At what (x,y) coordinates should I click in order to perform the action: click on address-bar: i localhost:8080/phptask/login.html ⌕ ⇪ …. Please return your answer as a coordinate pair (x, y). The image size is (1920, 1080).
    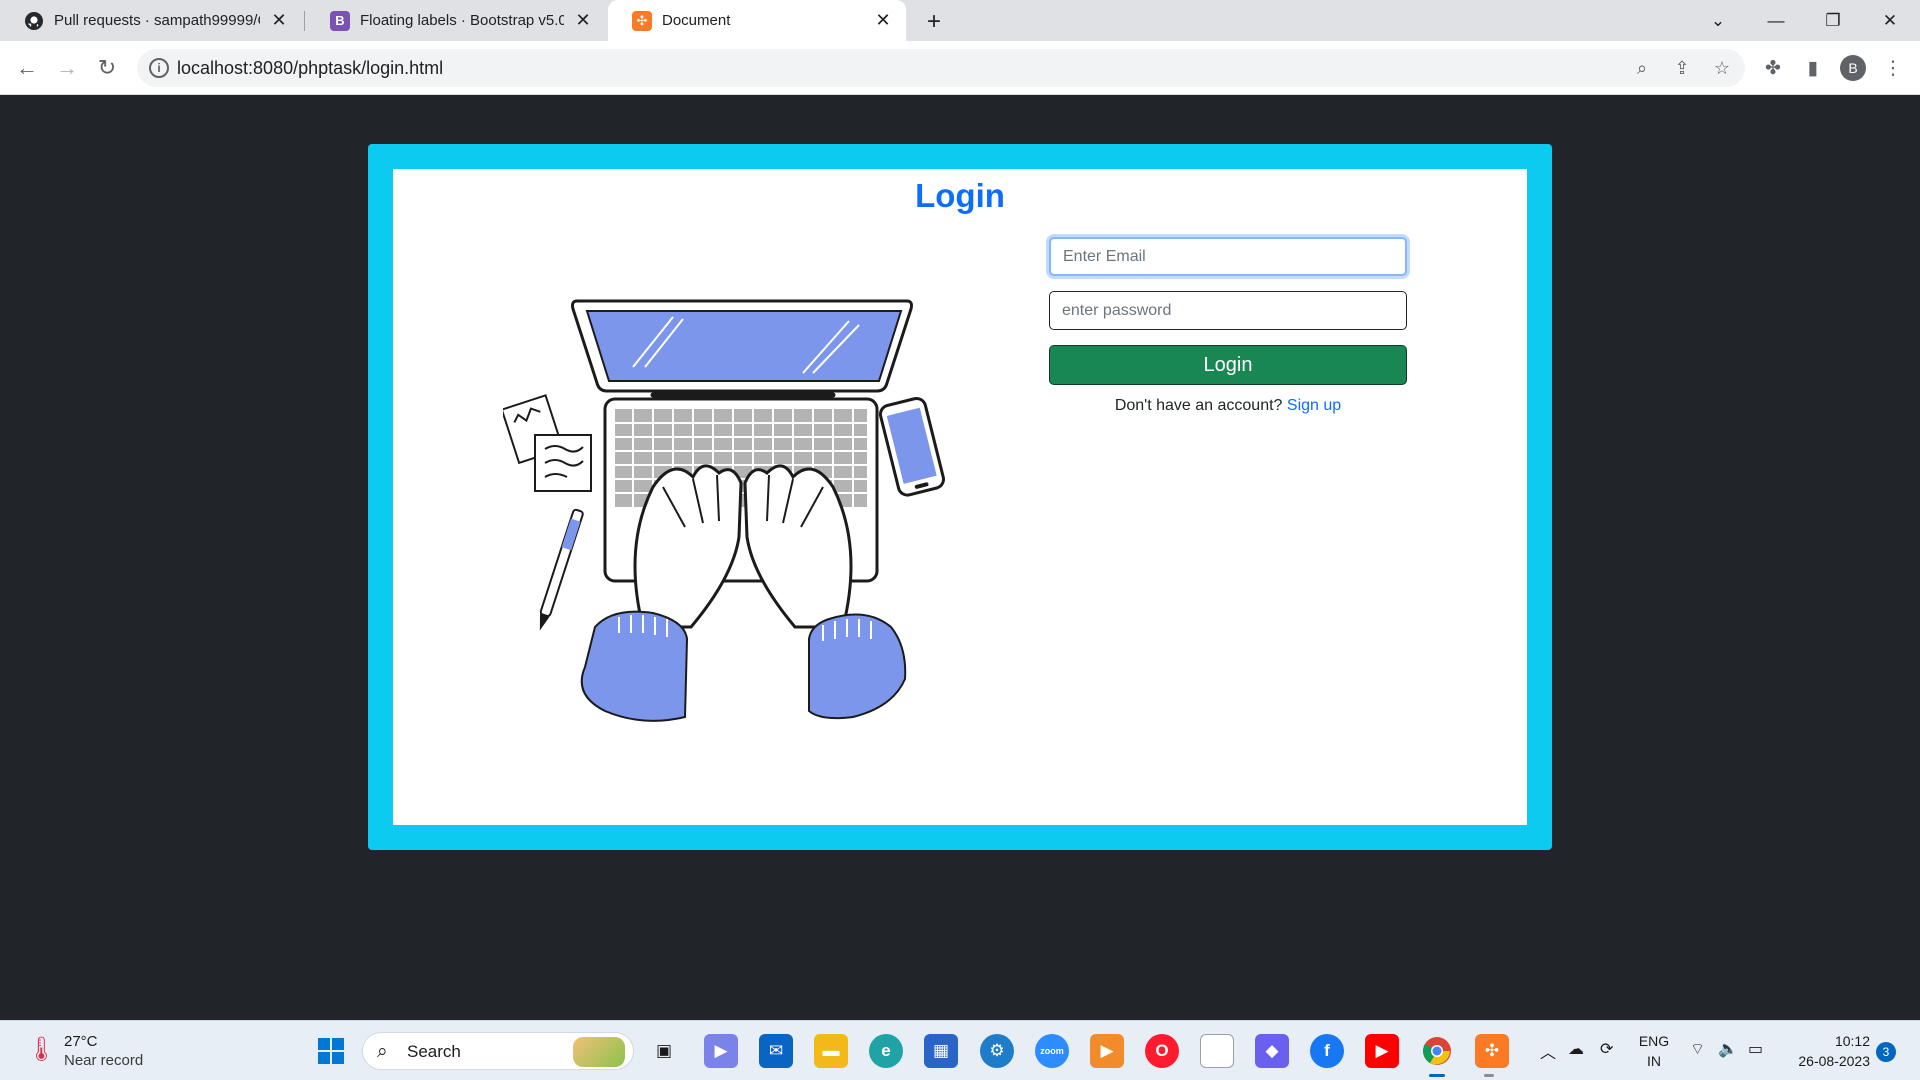
    Looking at the image, I should click on (941, 68).